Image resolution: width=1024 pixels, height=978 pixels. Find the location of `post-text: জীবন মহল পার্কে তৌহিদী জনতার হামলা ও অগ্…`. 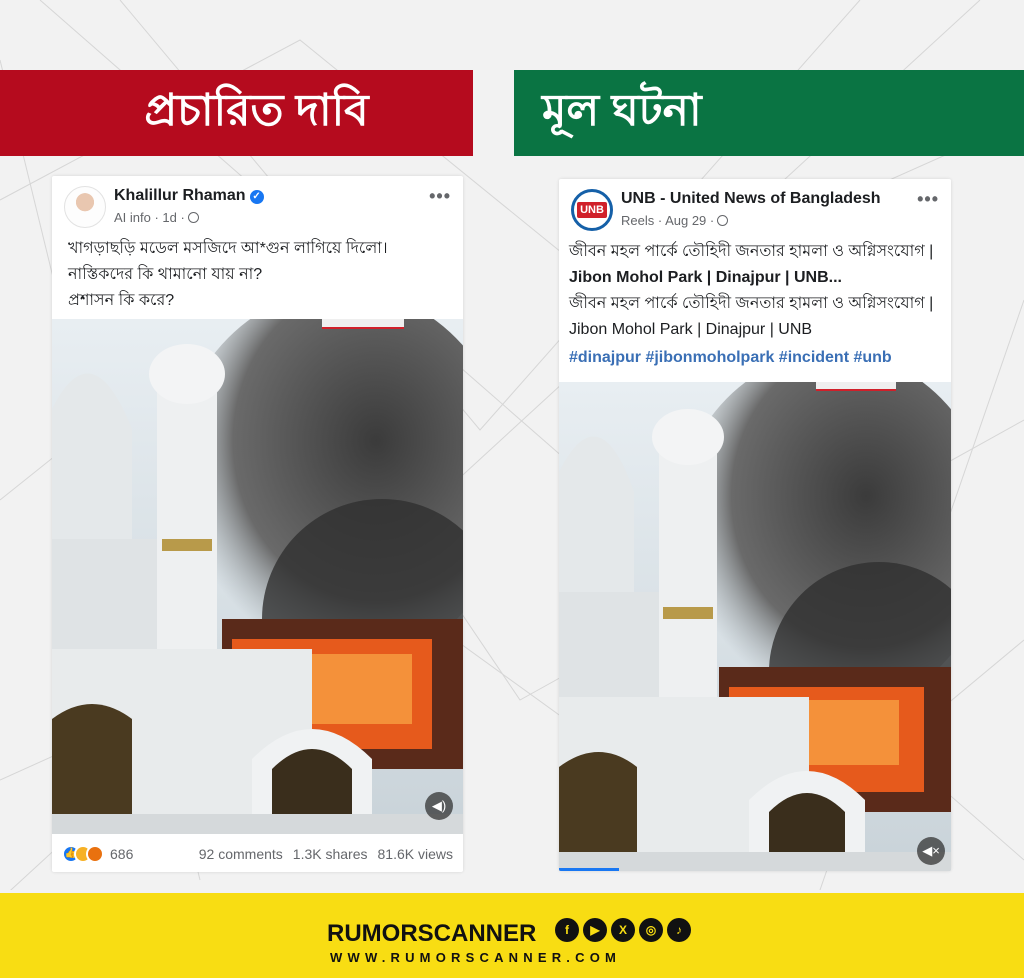

post-text: জীবন মহল পার্কে তৌহিদী জনতার হামলা ও অগ্… is located at coordinates (755, 291).